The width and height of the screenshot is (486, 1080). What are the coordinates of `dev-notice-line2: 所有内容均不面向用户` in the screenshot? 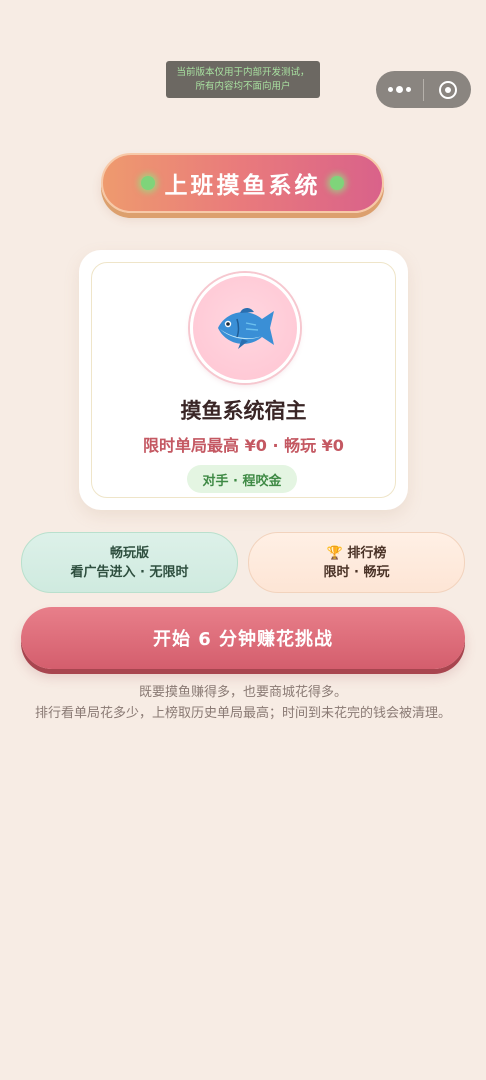 It's located at (243, 86).